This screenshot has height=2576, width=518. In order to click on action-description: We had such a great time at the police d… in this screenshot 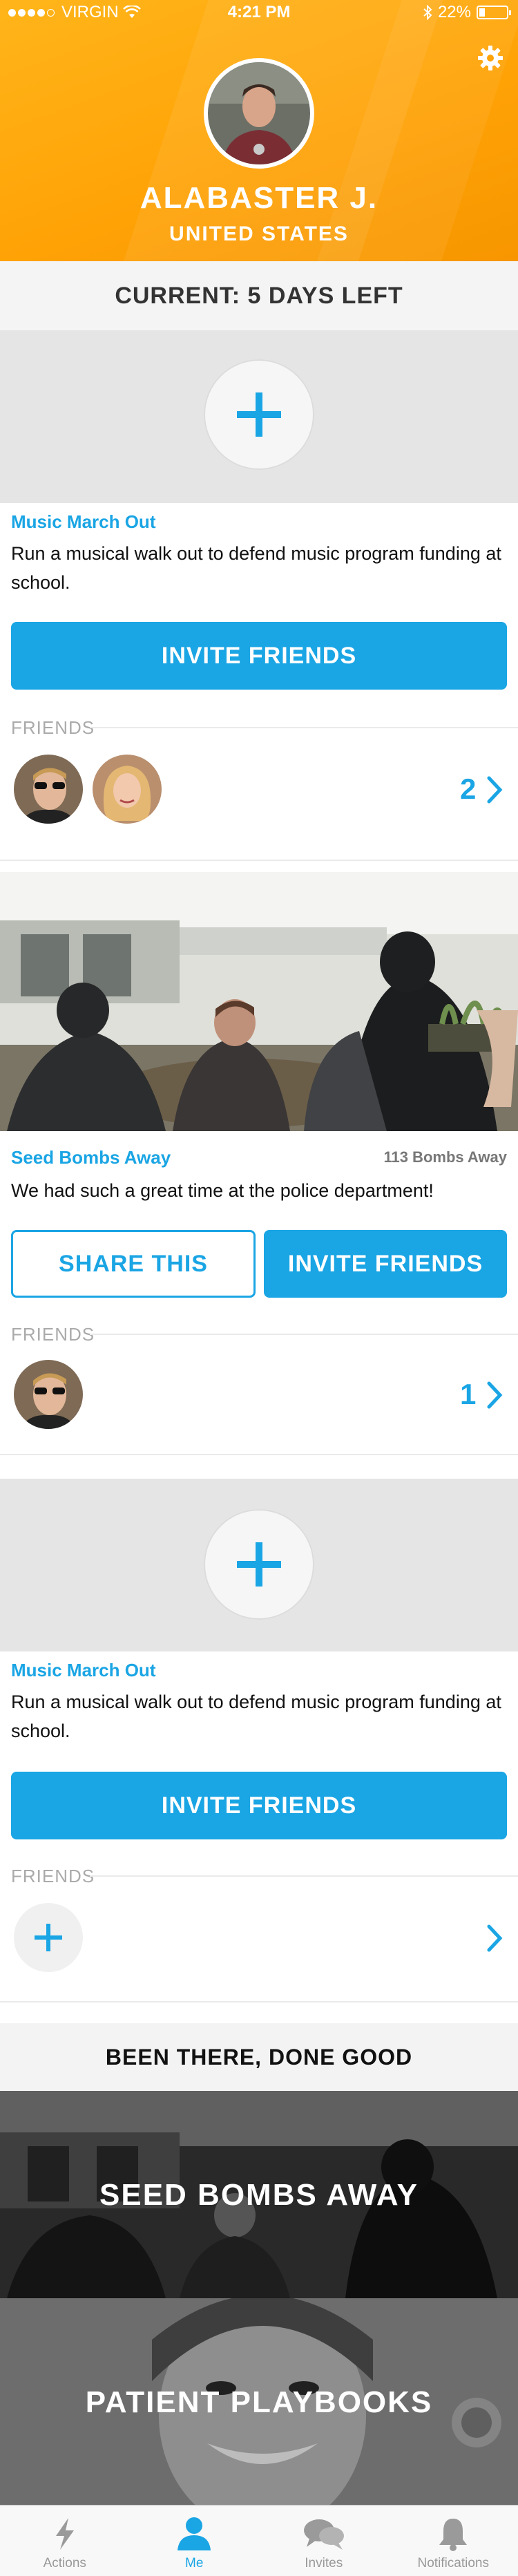, I will do `click(222, 1190)`.